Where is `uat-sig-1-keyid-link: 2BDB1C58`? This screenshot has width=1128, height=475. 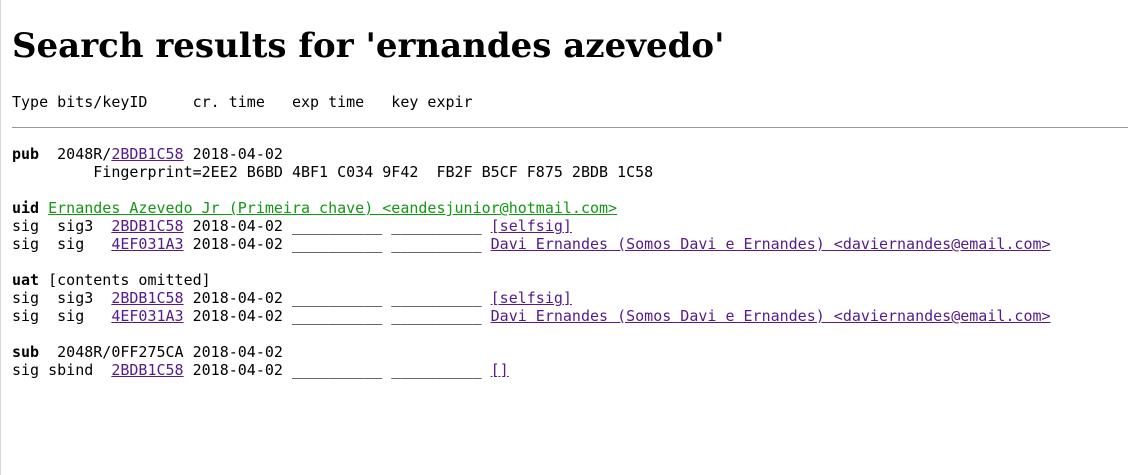
uat-sig-1-keyid-link: 2BDB1C58 is located at coordinates (147, 298).